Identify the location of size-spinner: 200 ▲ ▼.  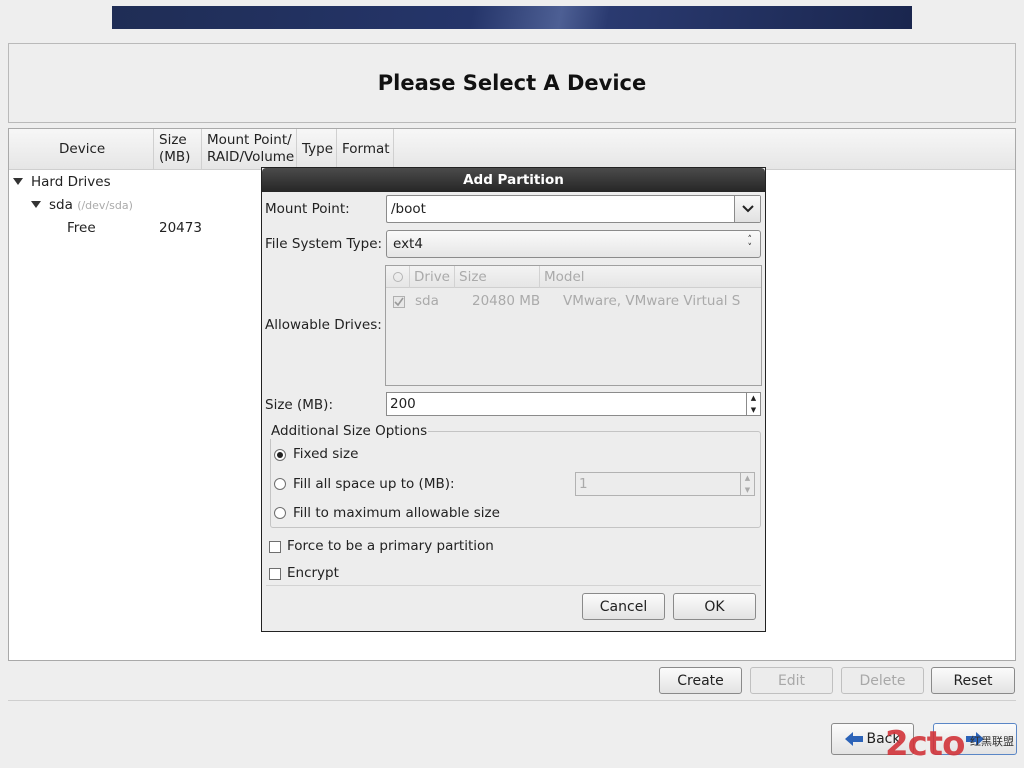
(573, 404).